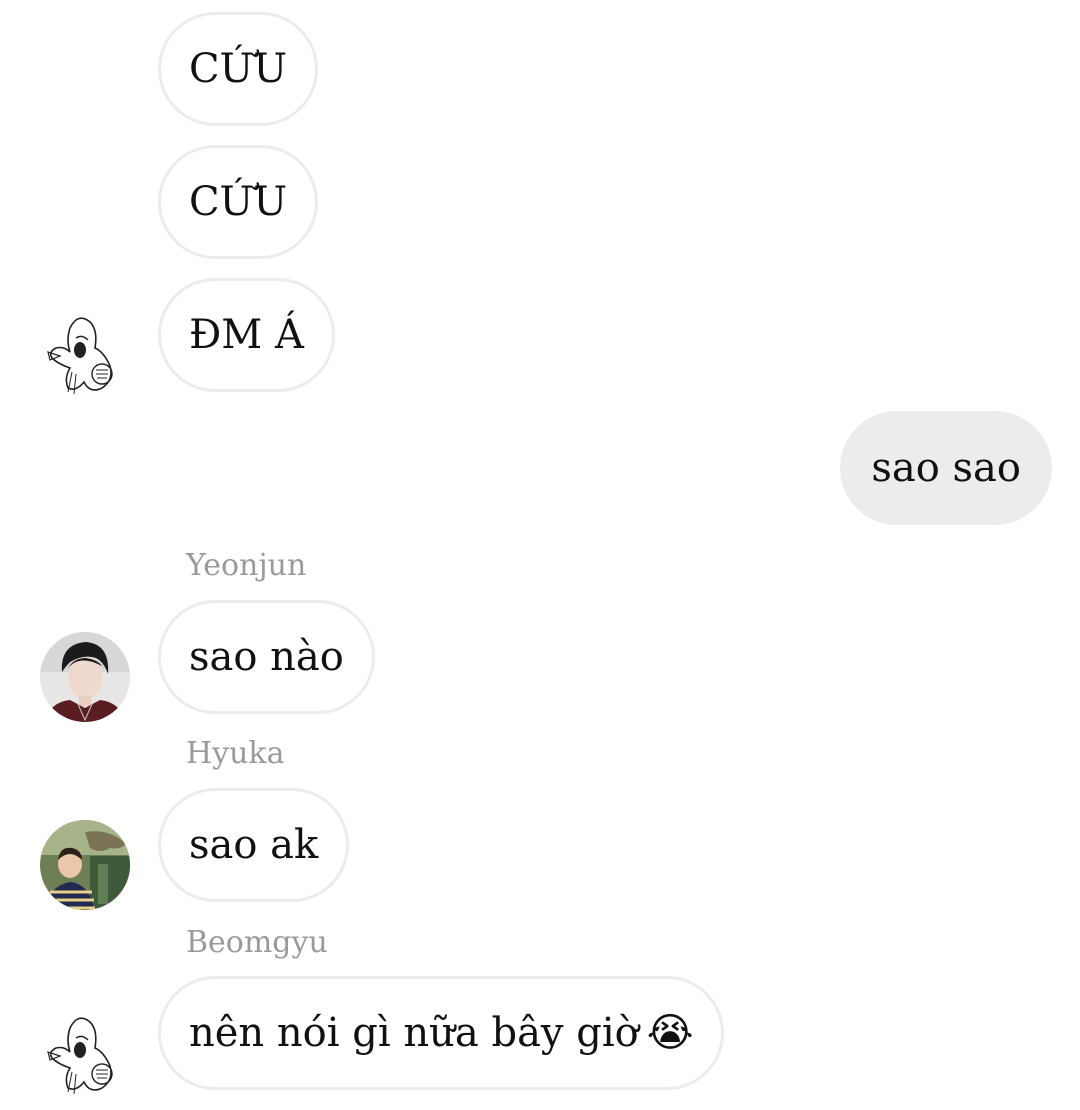 This screenshot has height=1110, width=1080. I want to click on message-bubble: ĐM Á, so click(246, 335).